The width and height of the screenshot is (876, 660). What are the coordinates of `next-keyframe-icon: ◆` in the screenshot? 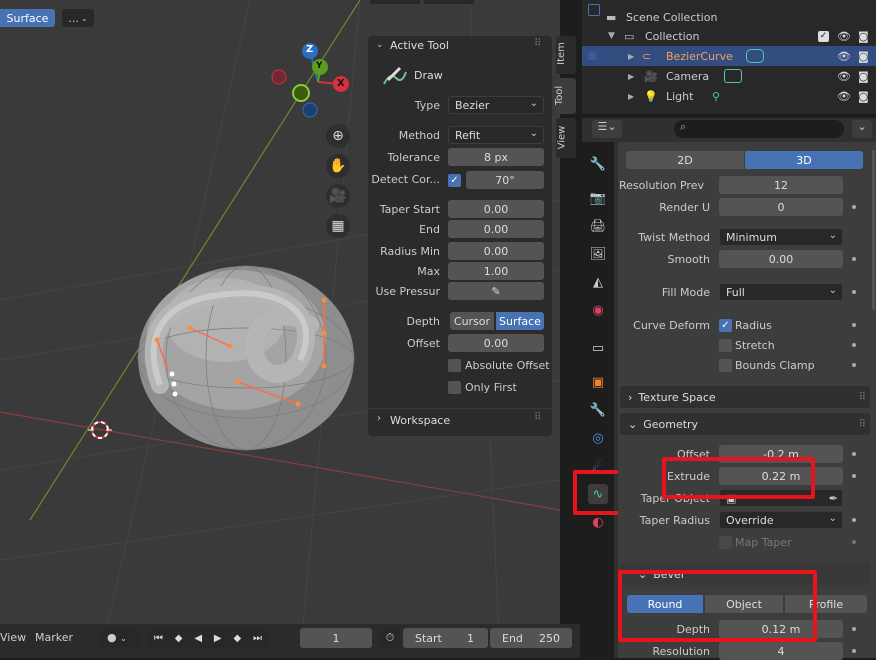 It's located at (237, 638).